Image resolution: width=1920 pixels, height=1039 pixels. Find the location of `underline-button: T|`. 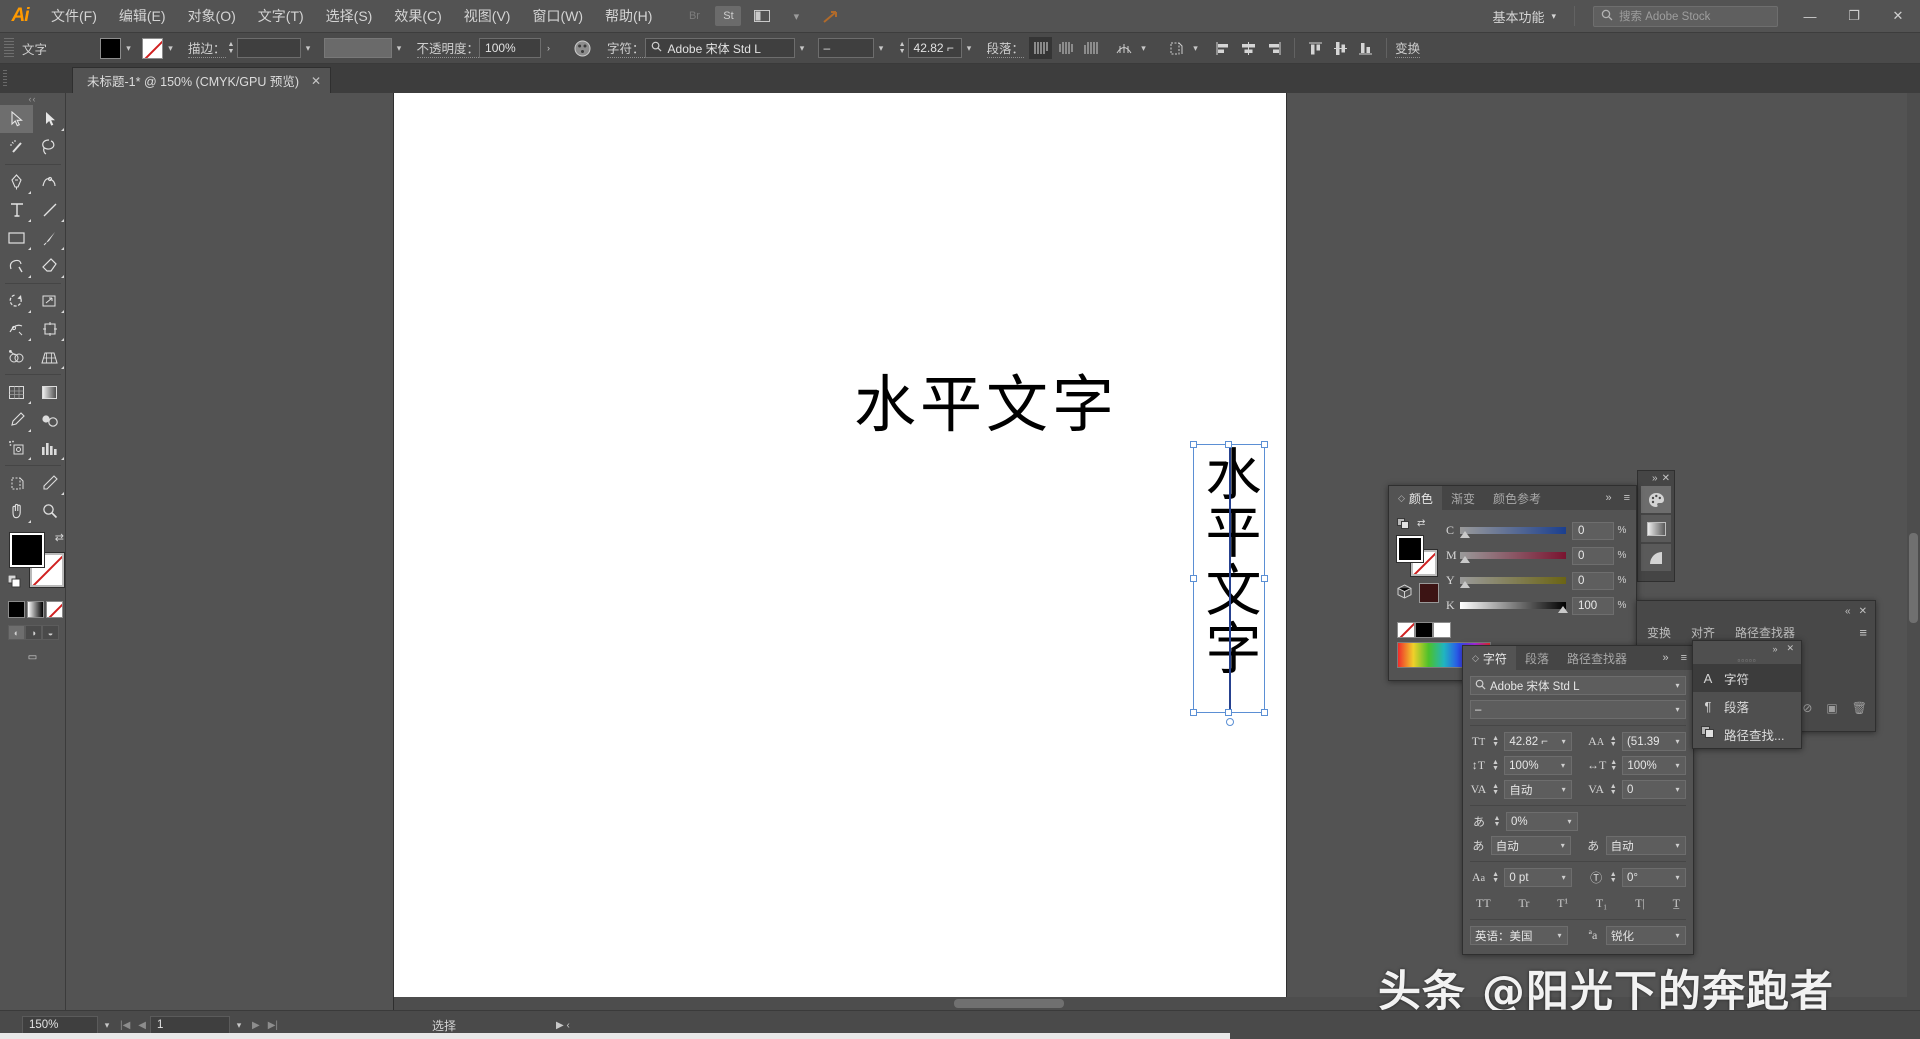

underline-button: T| is located at coordinates (1640, 903).